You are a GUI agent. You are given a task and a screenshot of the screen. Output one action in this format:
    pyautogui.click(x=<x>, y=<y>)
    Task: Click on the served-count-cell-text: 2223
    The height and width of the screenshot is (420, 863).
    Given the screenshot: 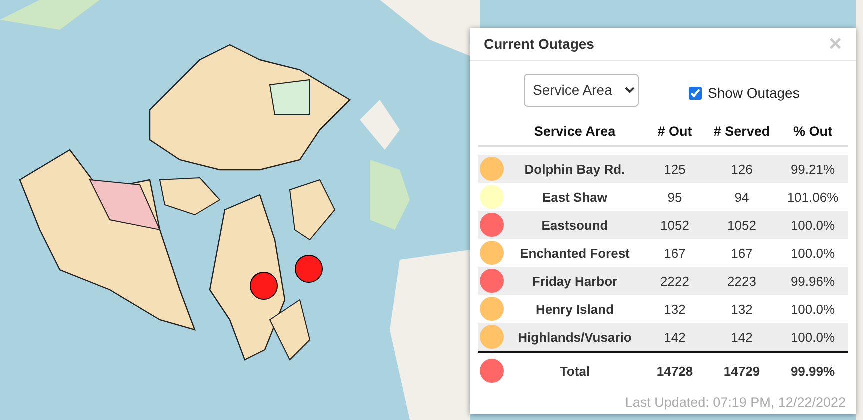 What is the action you would take?
    pyautogui.click(x=742, y=281)
    